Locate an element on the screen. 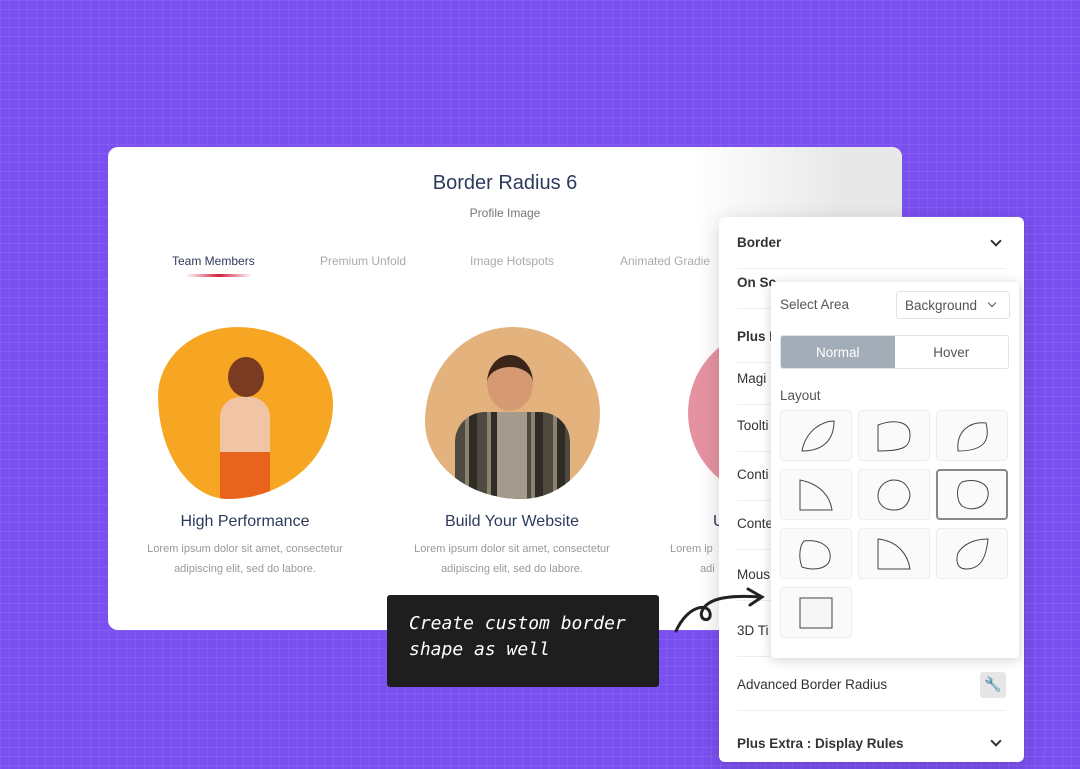  layout-grid is located at coordinates (894, 524).